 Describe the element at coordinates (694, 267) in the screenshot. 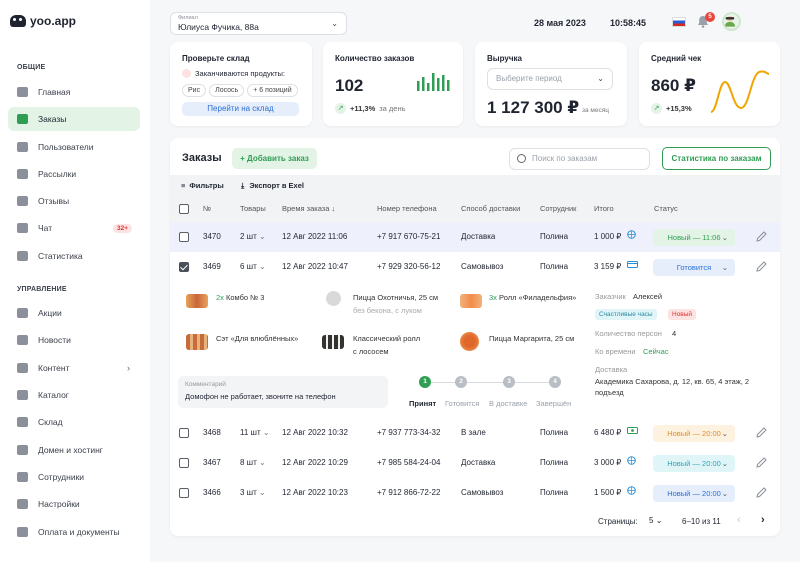

I see `status-select: Готовится ⌄` at that location.